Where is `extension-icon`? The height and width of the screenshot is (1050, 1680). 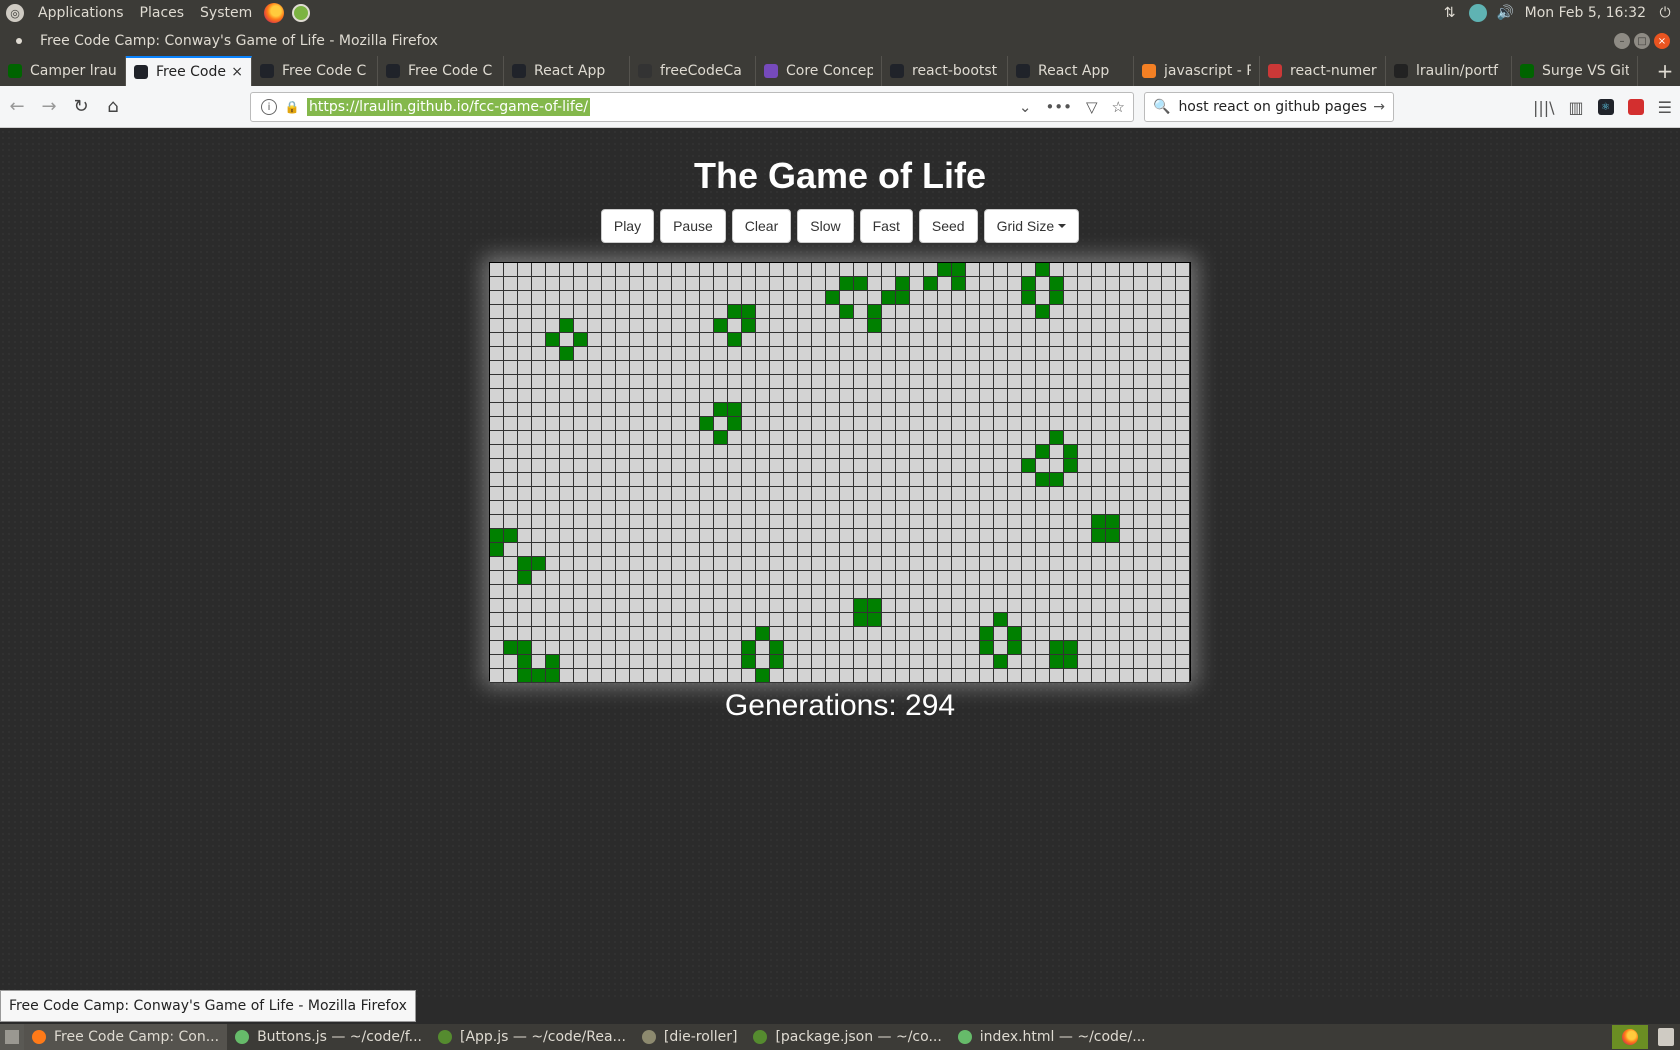 extension-icon is located at coordinates (1635, 107).